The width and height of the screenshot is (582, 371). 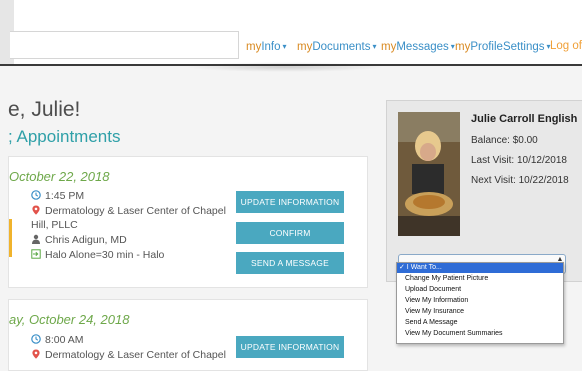 What do you see at coordinates (285, 67) in the screenshot?
I see `nav-shadow` at bounding box center [285, 67].